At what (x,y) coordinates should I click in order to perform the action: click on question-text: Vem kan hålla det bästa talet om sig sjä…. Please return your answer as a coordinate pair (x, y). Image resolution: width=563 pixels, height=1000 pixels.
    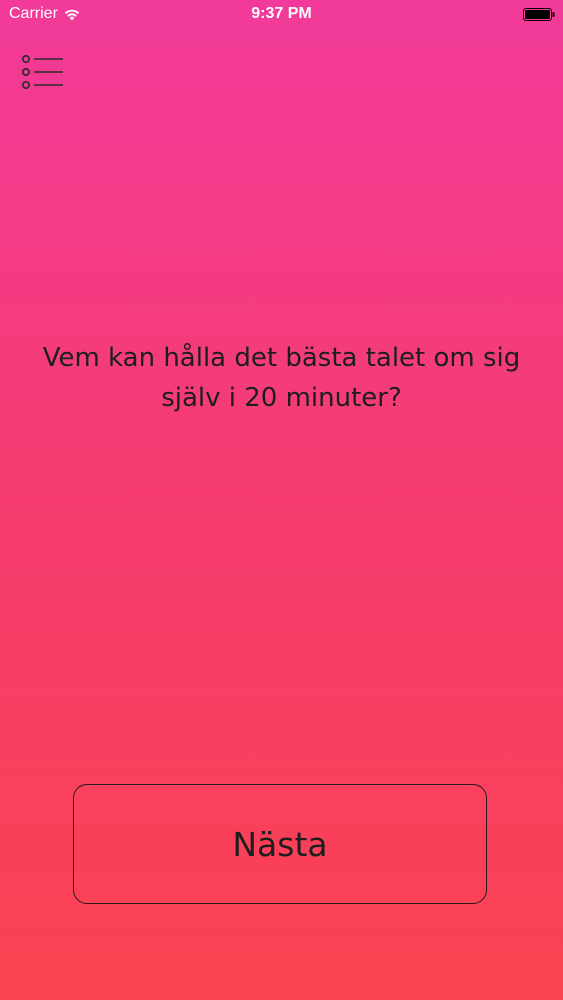
    Looking at the image, I should click on (281, 378).